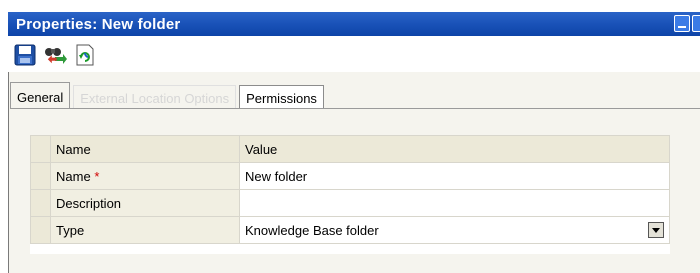  Describe the element at coordinates (350, 249) in the screenshot. I see `grid-footer-space` at that location.